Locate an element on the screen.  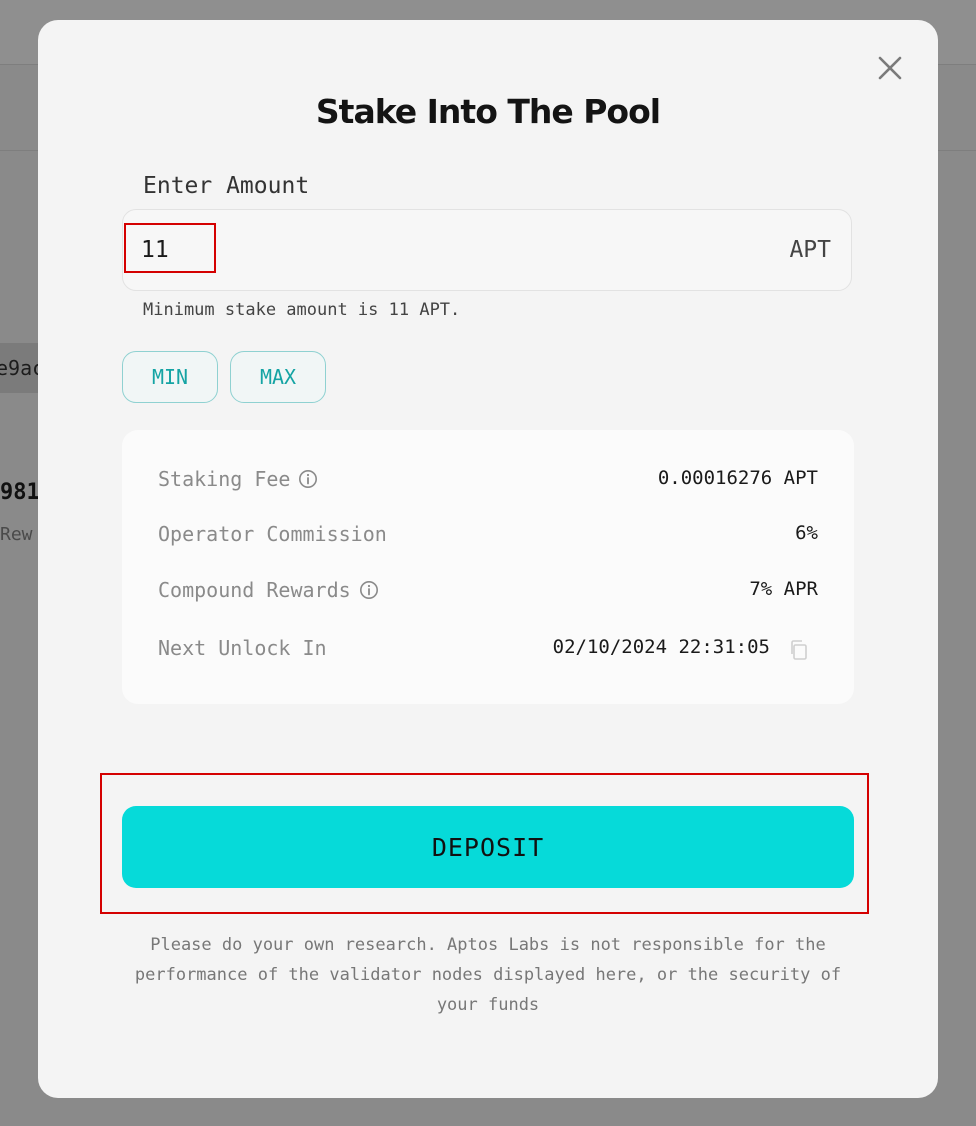
amount-label: Enter Amount is located at coordinates (226, 186).